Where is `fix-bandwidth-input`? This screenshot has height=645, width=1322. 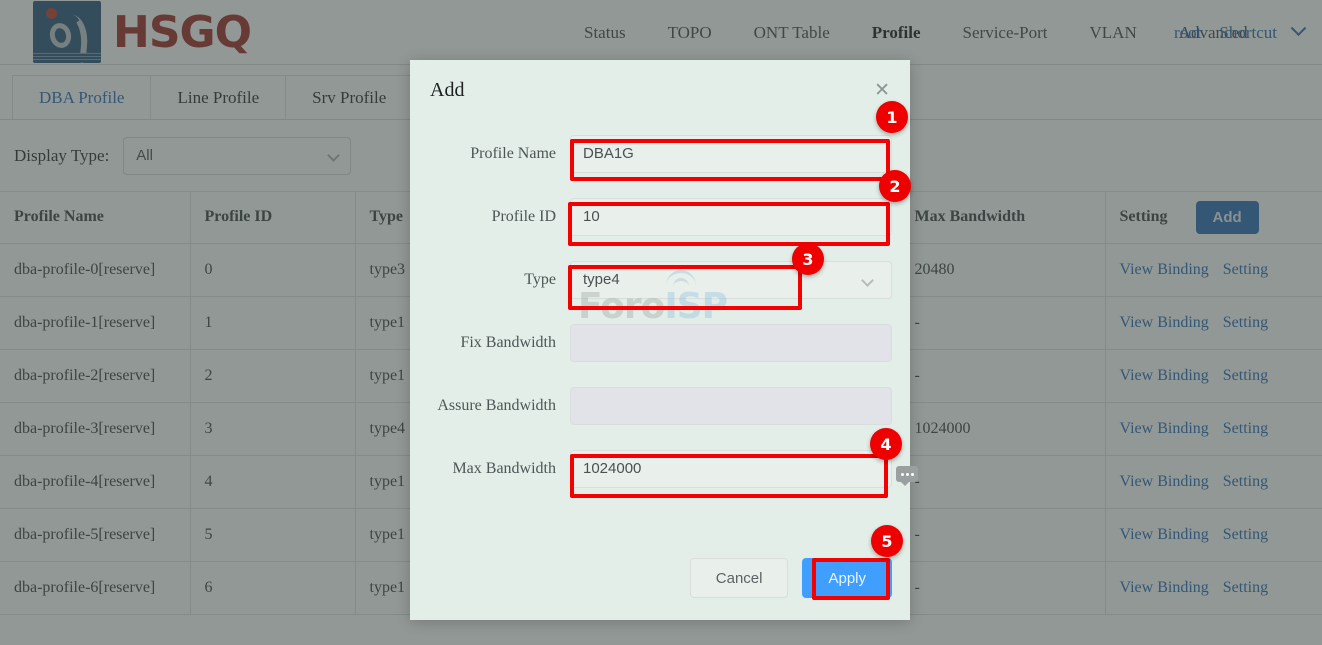 fix-bandwidth-input is located at coordinates (731, 342).